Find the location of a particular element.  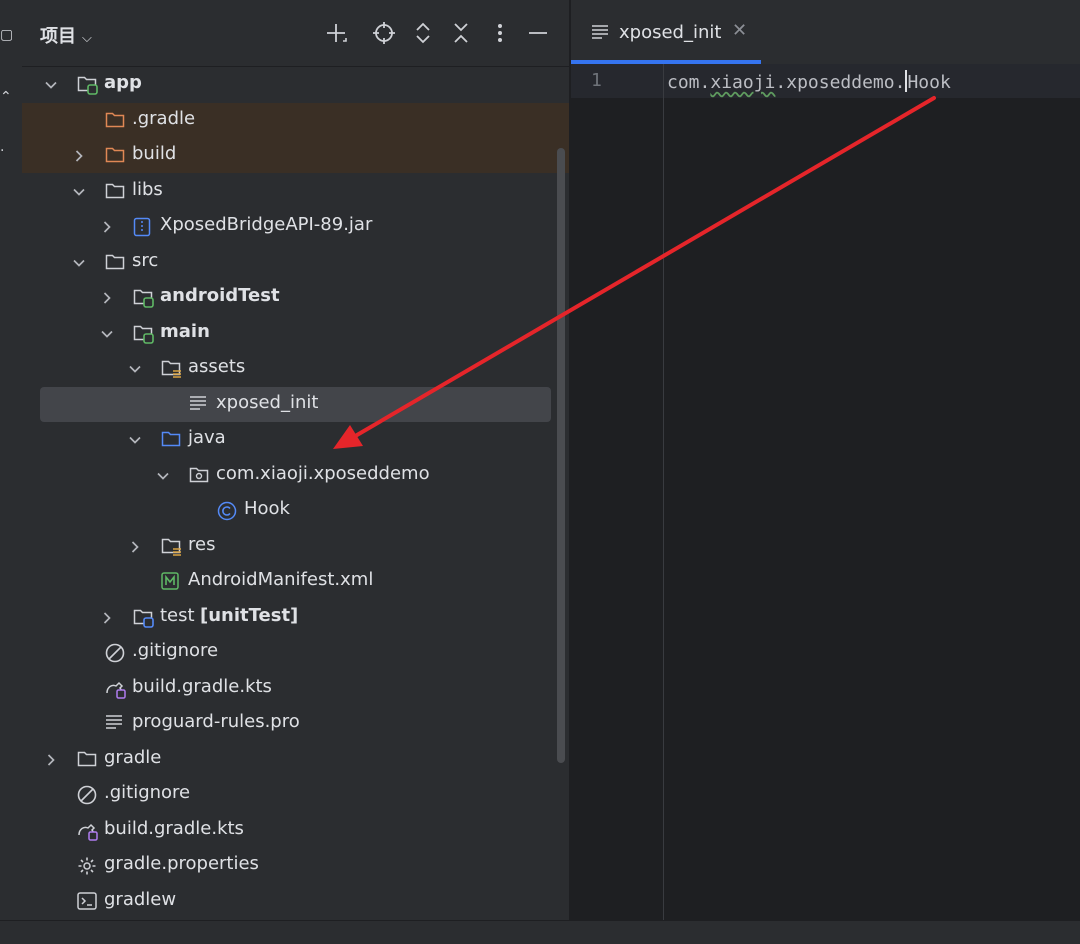

terminal-file-icon is located at coordinates (87, 901).